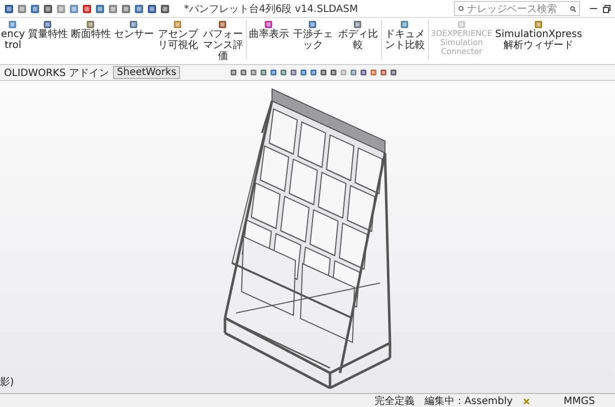  I want to click on tool-icon, so click(526, 401).